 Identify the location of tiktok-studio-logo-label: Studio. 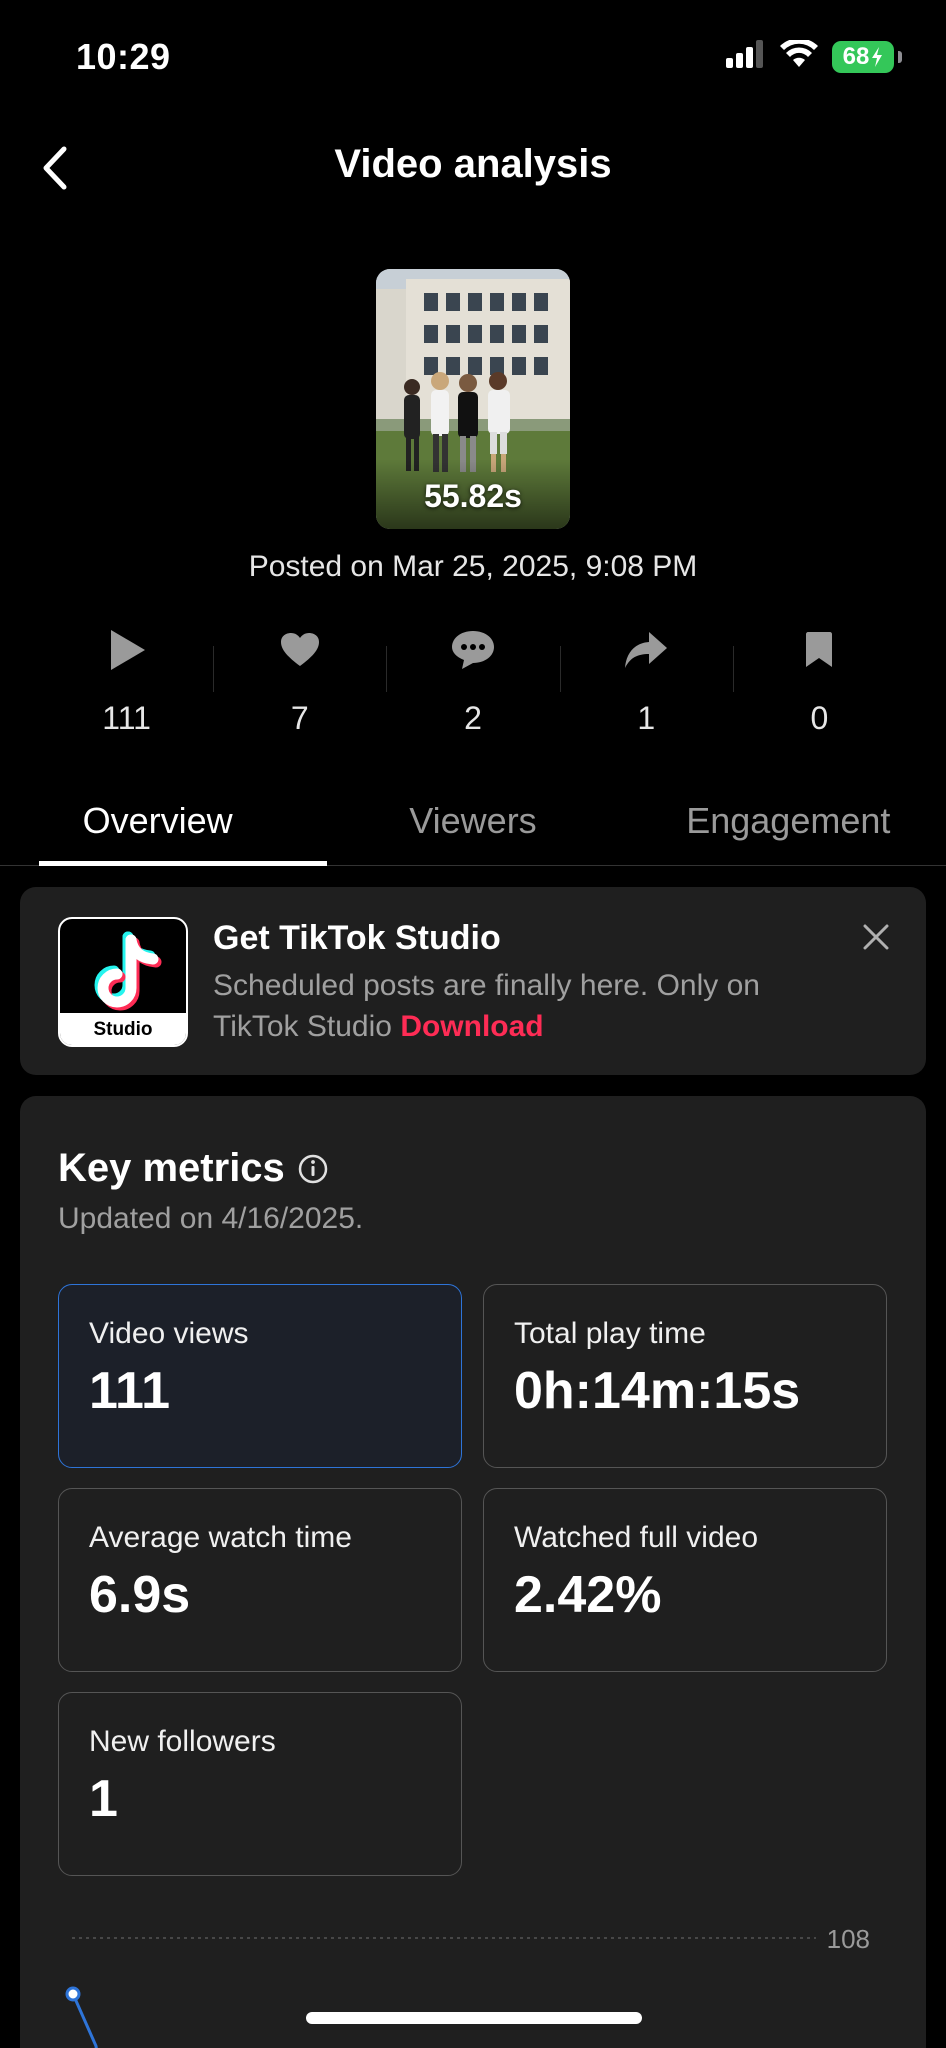
(123, 1029).